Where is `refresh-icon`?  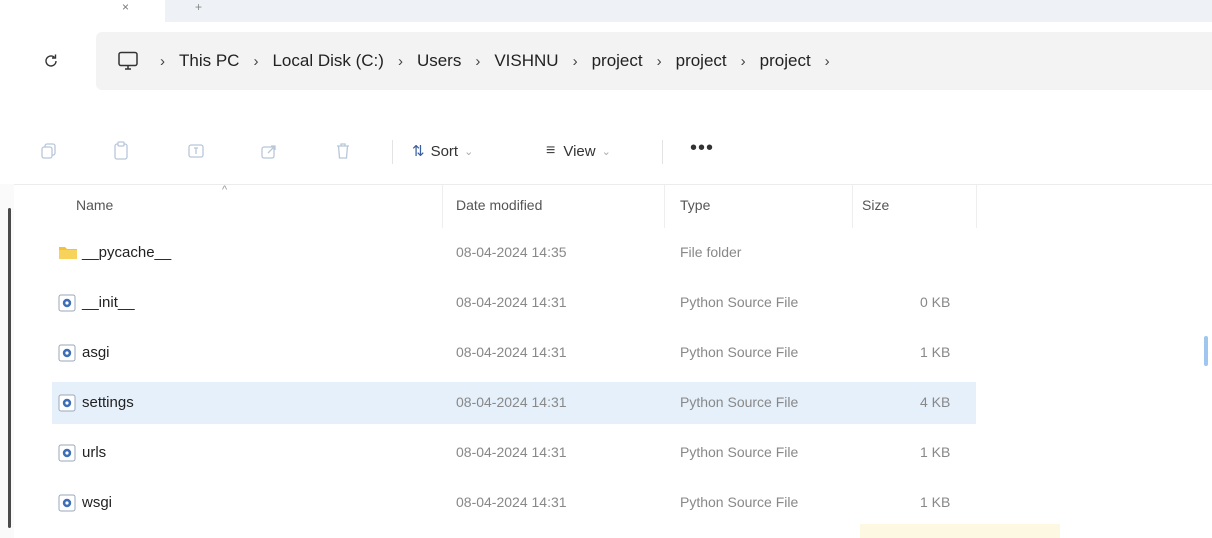
refresh-icon is located at coordinates (51, 60).